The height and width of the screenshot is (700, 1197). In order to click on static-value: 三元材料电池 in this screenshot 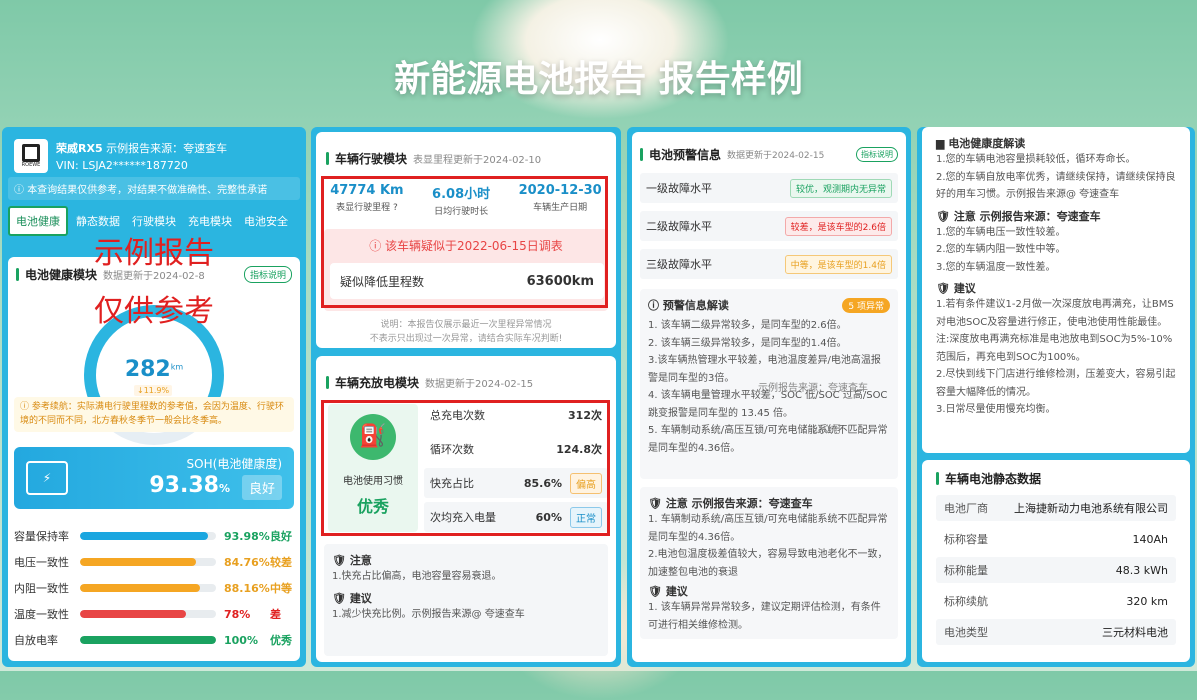, I will do `click(1135, 632)`.